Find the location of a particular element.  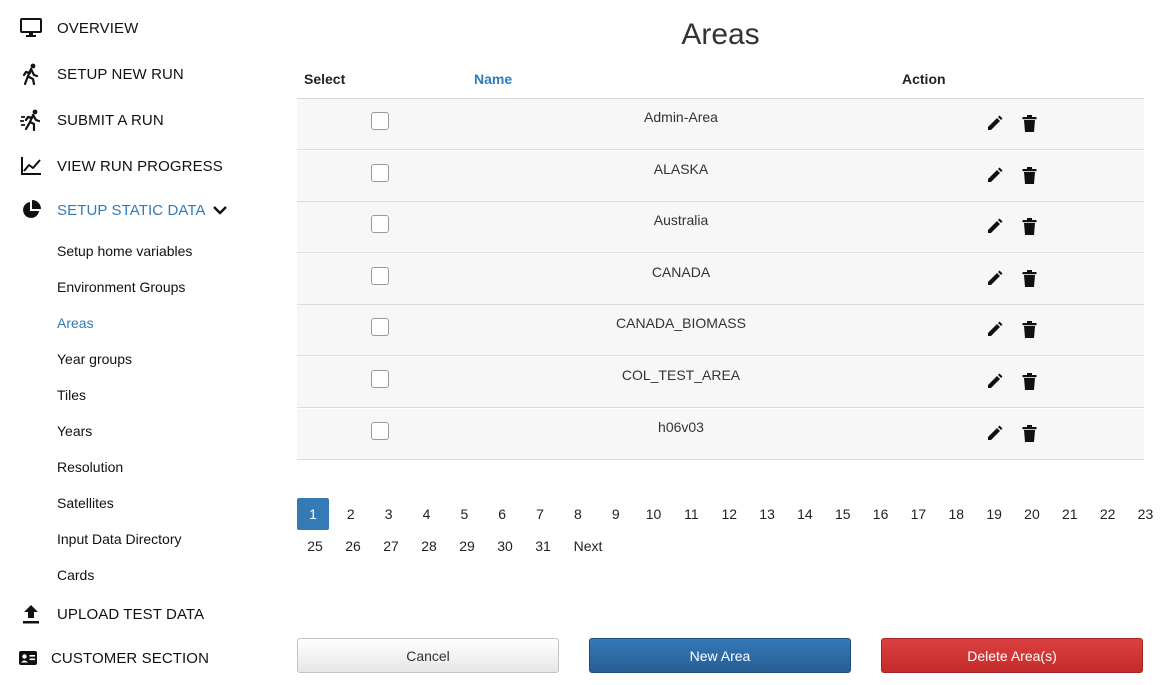

subnav-tiles: Tiles is located at coordinates (71, 395).